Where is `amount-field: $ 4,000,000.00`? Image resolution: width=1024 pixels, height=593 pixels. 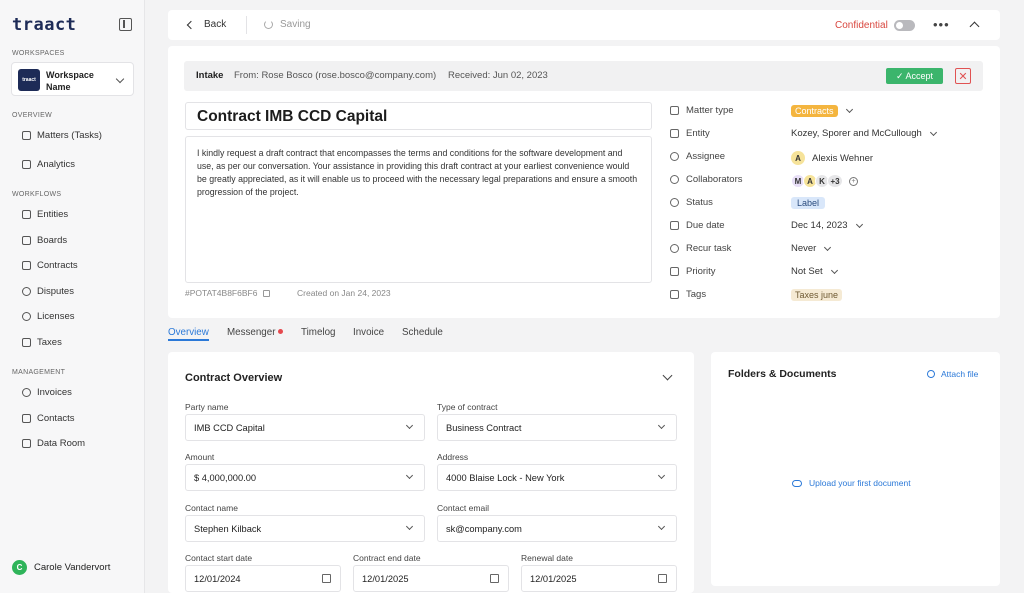
amount-field: $ 4,000,000.00 is located at coordinates (305, 477).